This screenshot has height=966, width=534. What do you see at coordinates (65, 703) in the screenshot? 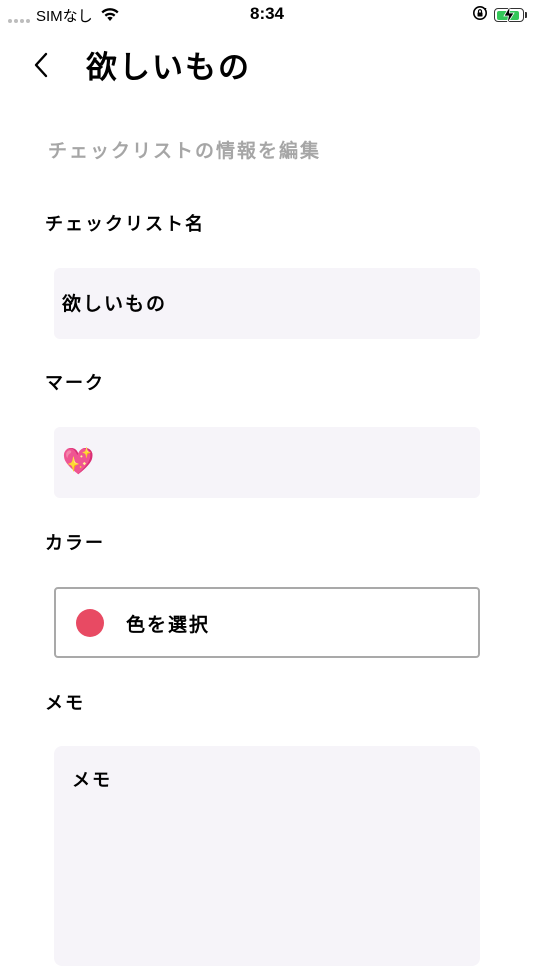
I see `memo-label: メモ` at bounding box center [65, 703].